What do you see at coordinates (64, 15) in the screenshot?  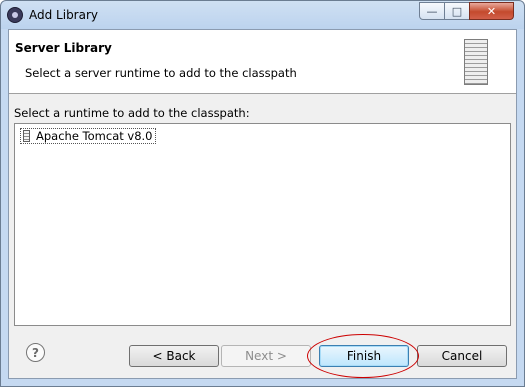 I see `window-title: Add Library` at bounding box center [64, 15].